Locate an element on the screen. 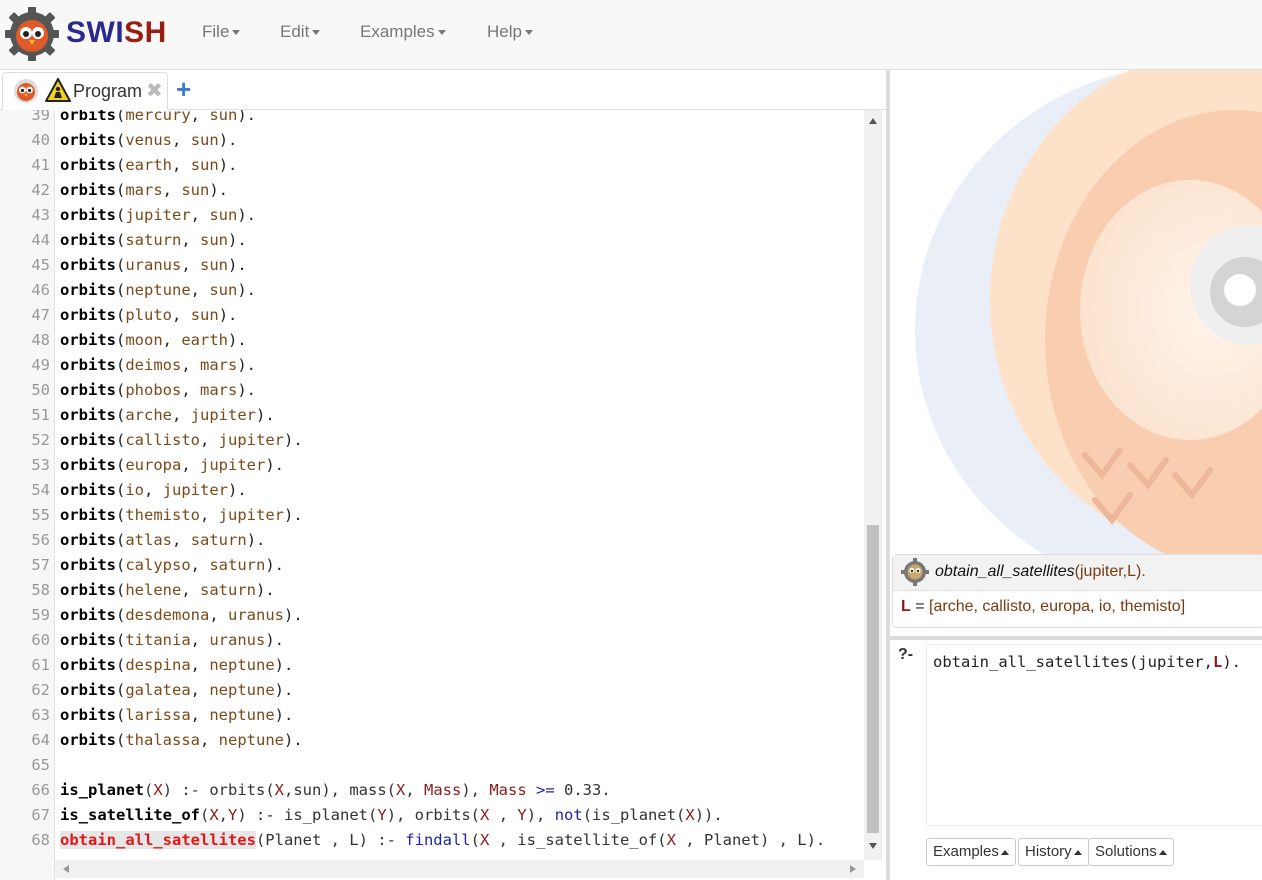 The height and width of the screenshot is (880, 1262). horizontal-scrollbar is located at coordinates (459, 869).